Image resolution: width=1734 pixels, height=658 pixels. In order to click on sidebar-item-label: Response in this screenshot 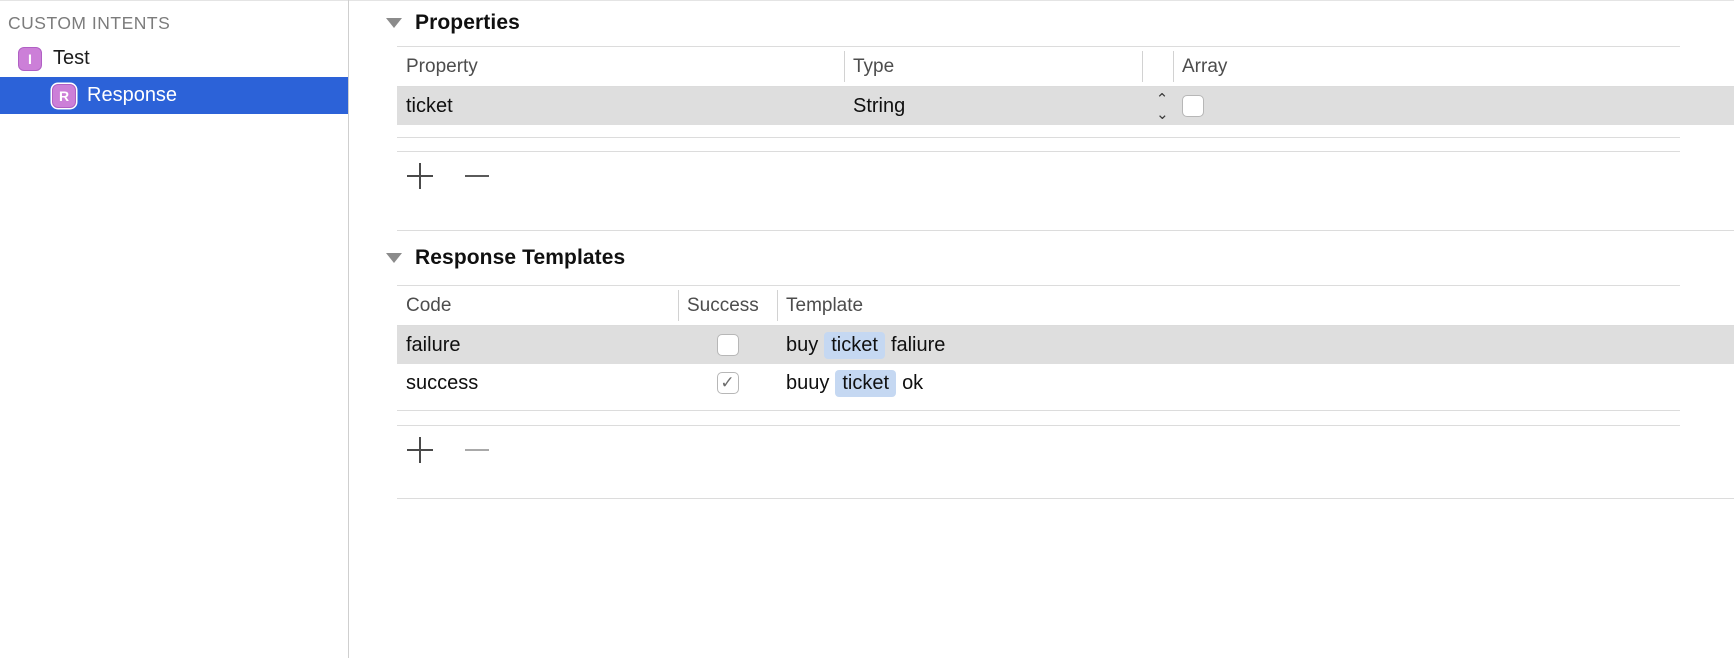, I will do `click(132, 95)`.